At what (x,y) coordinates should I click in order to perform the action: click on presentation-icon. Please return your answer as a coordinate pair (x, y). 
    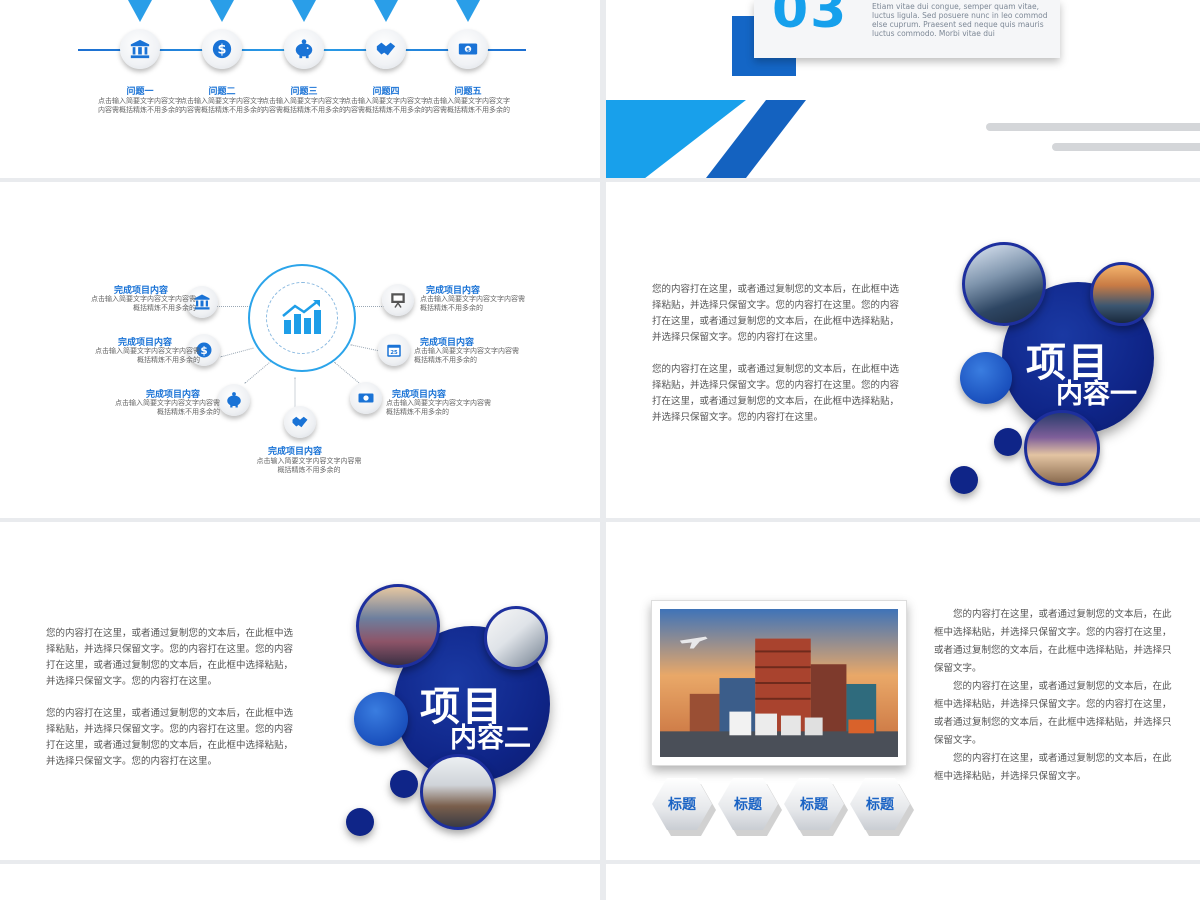
    Looking at the image, I should click on (398, 300).